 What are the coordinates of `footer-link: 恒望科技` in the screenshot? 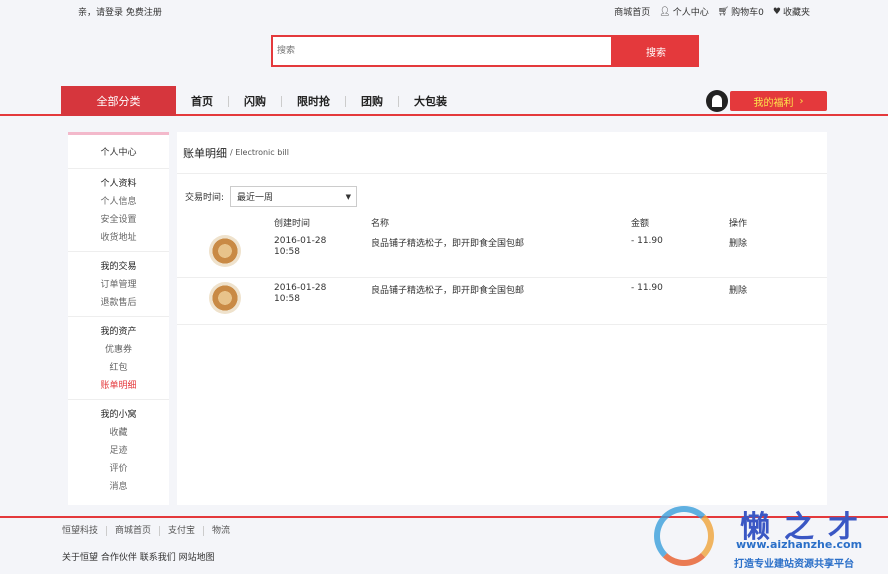 It's located at (85, 531).